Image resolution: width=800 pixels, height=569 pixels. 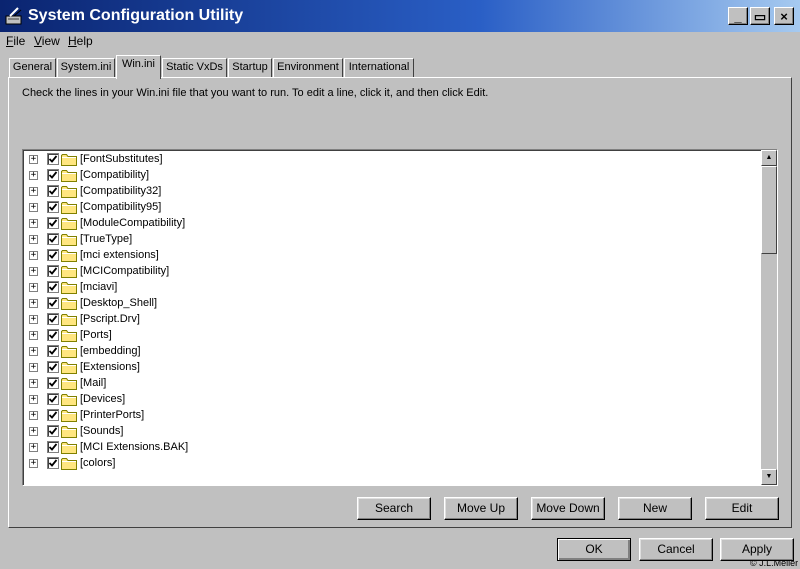 What do you see at coordinates (390, 239) in the screenshot?
I see `list-item: + [TrueType]` at bounding box center [390, 239].